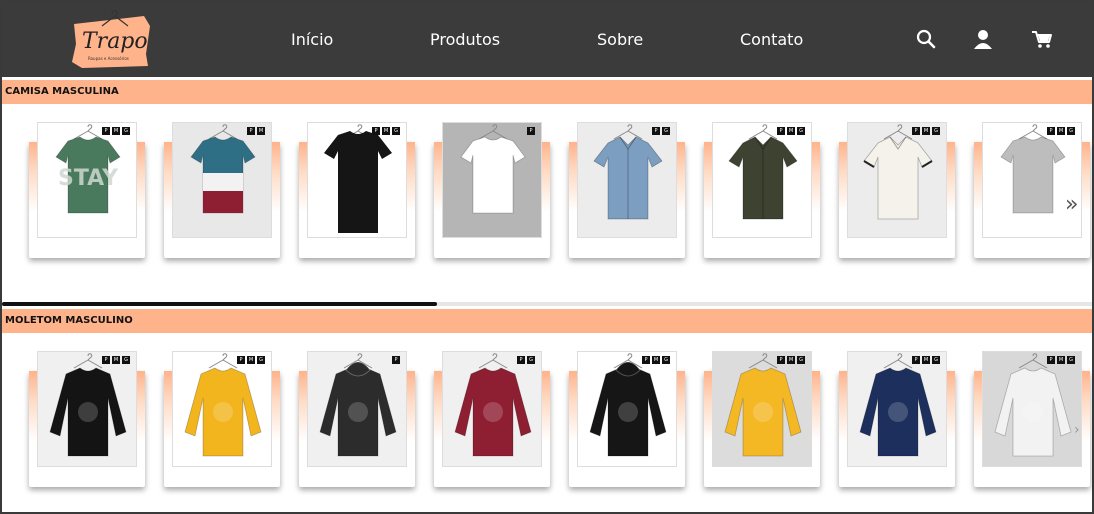 The width and height of the screenshot is (1094, 514). I want to click on size-badges: PG, so click(661, 131).